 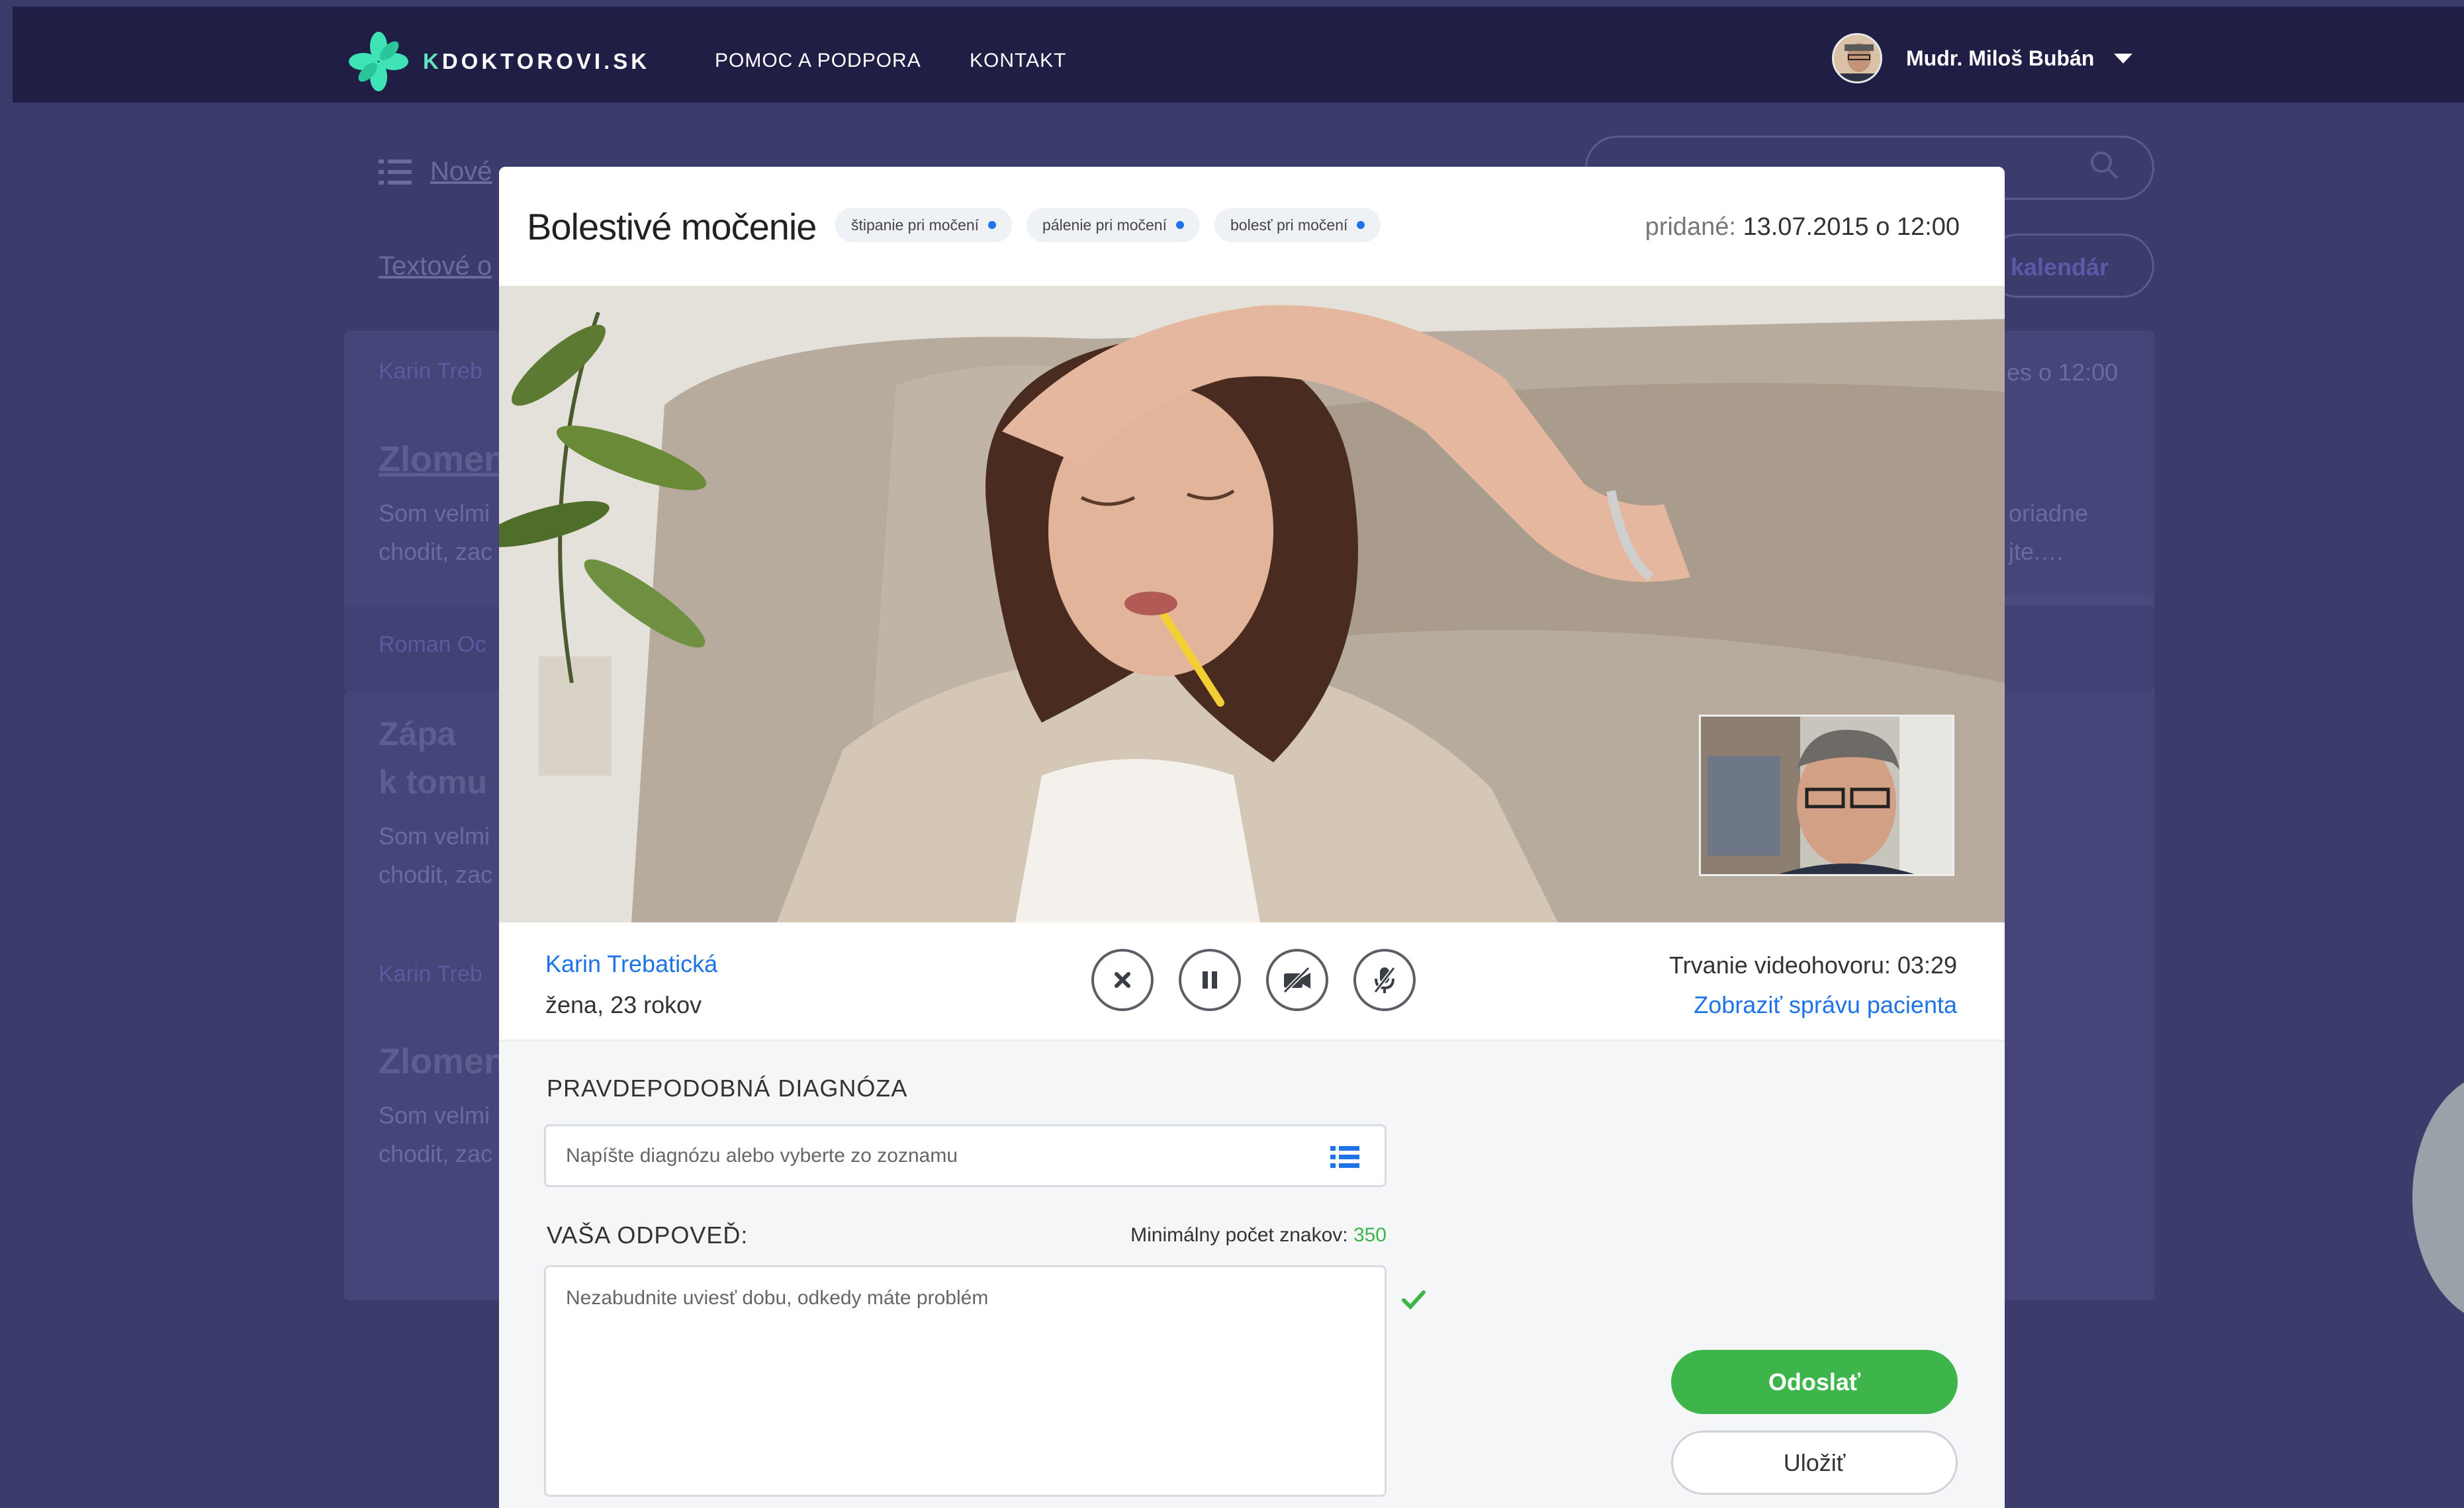 What do you see at coordinates (623, 1004) in the screenshot?
I see `patient-info: žena, 23 rokov` at bounding box center [623, 1004].